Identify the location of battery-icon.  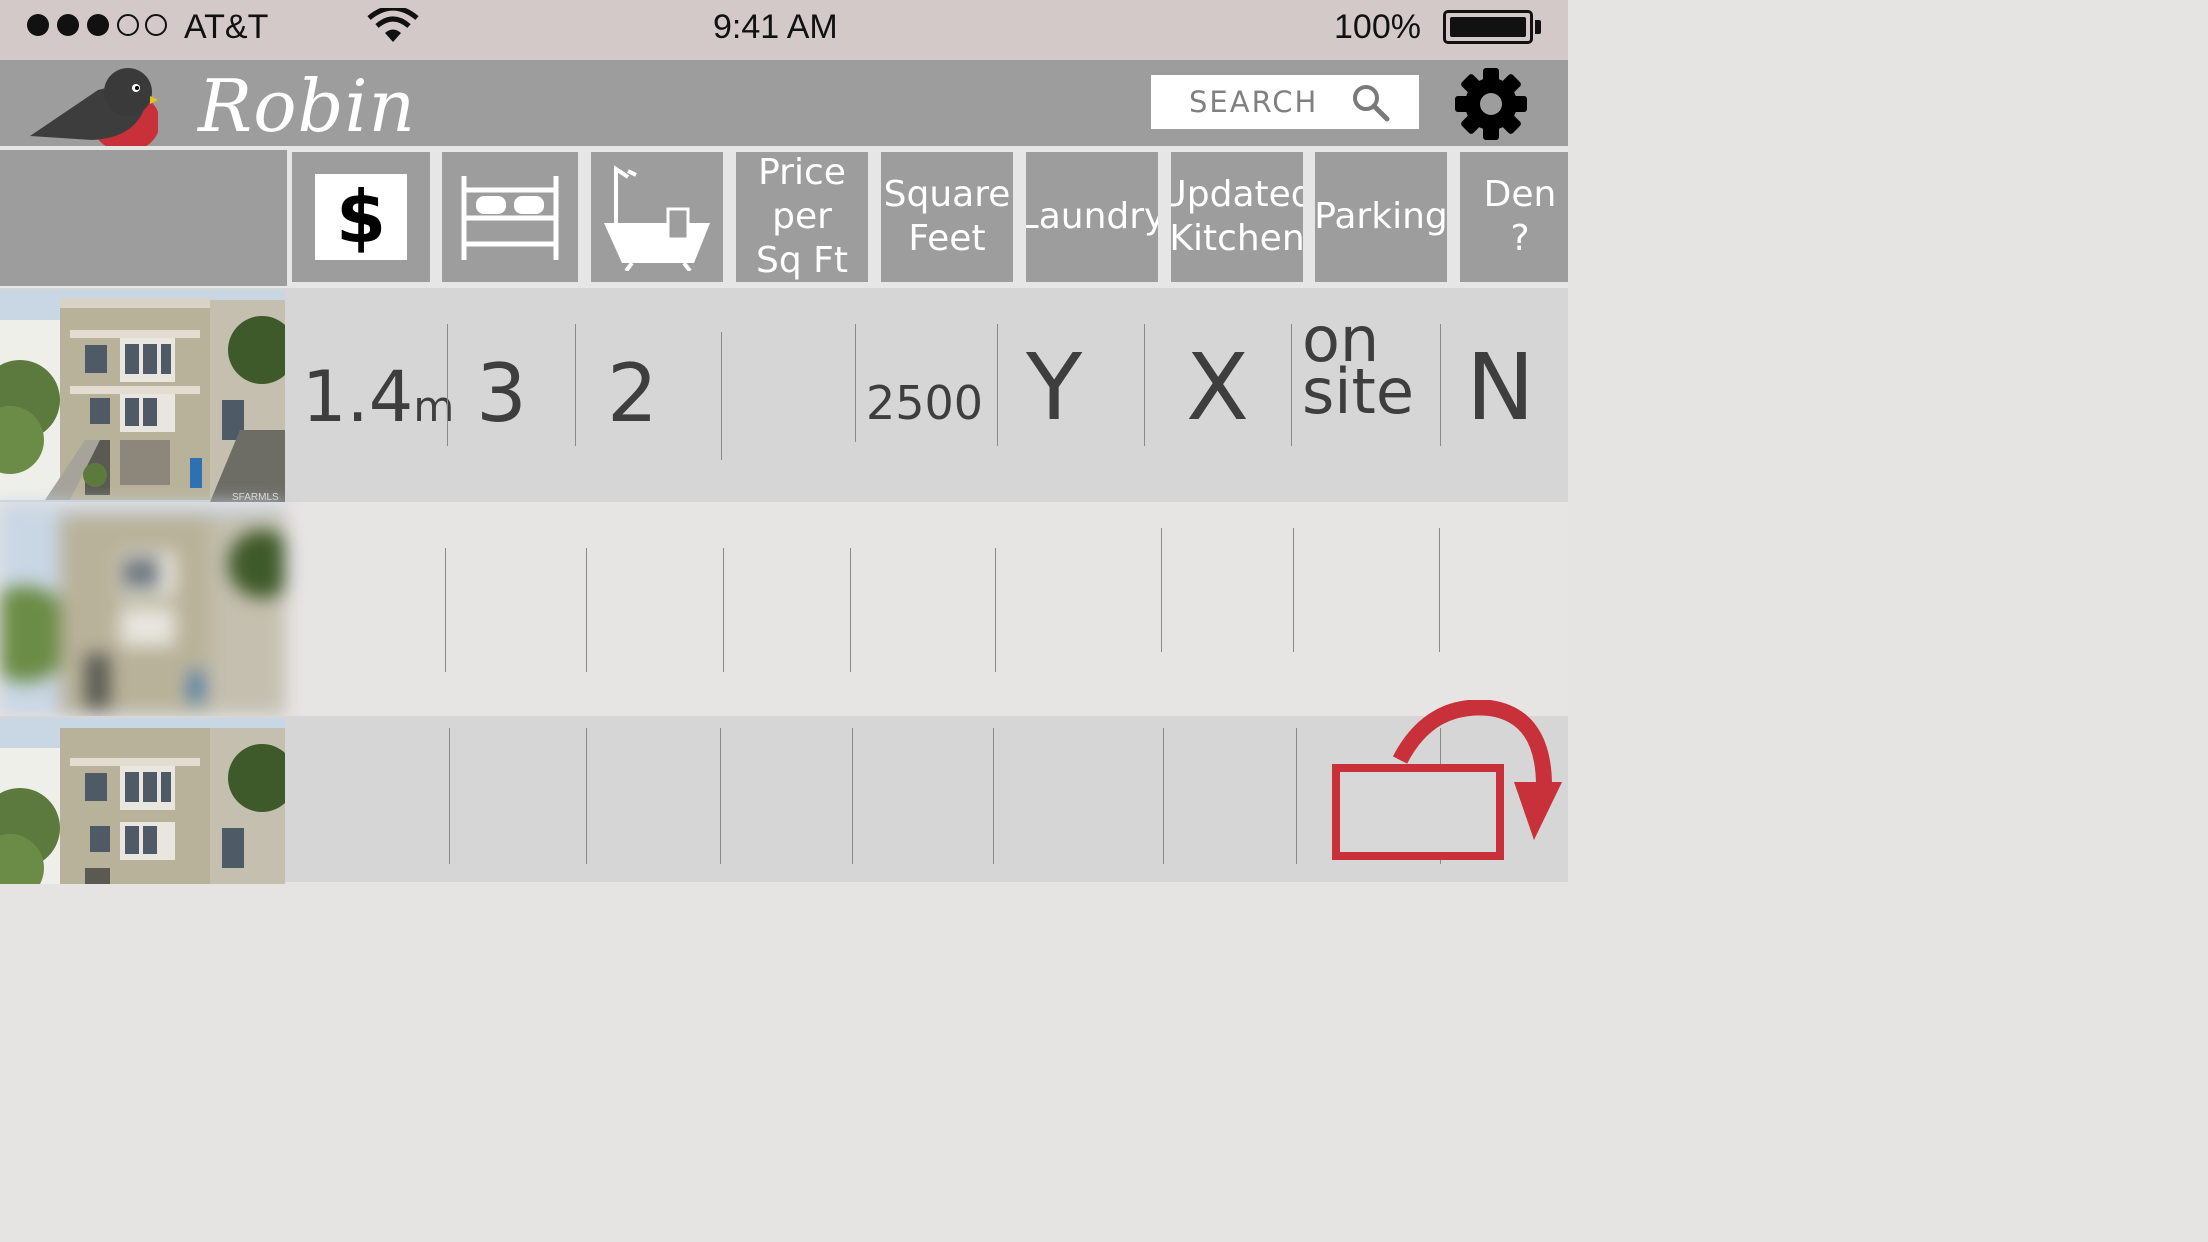
(1488, 27).